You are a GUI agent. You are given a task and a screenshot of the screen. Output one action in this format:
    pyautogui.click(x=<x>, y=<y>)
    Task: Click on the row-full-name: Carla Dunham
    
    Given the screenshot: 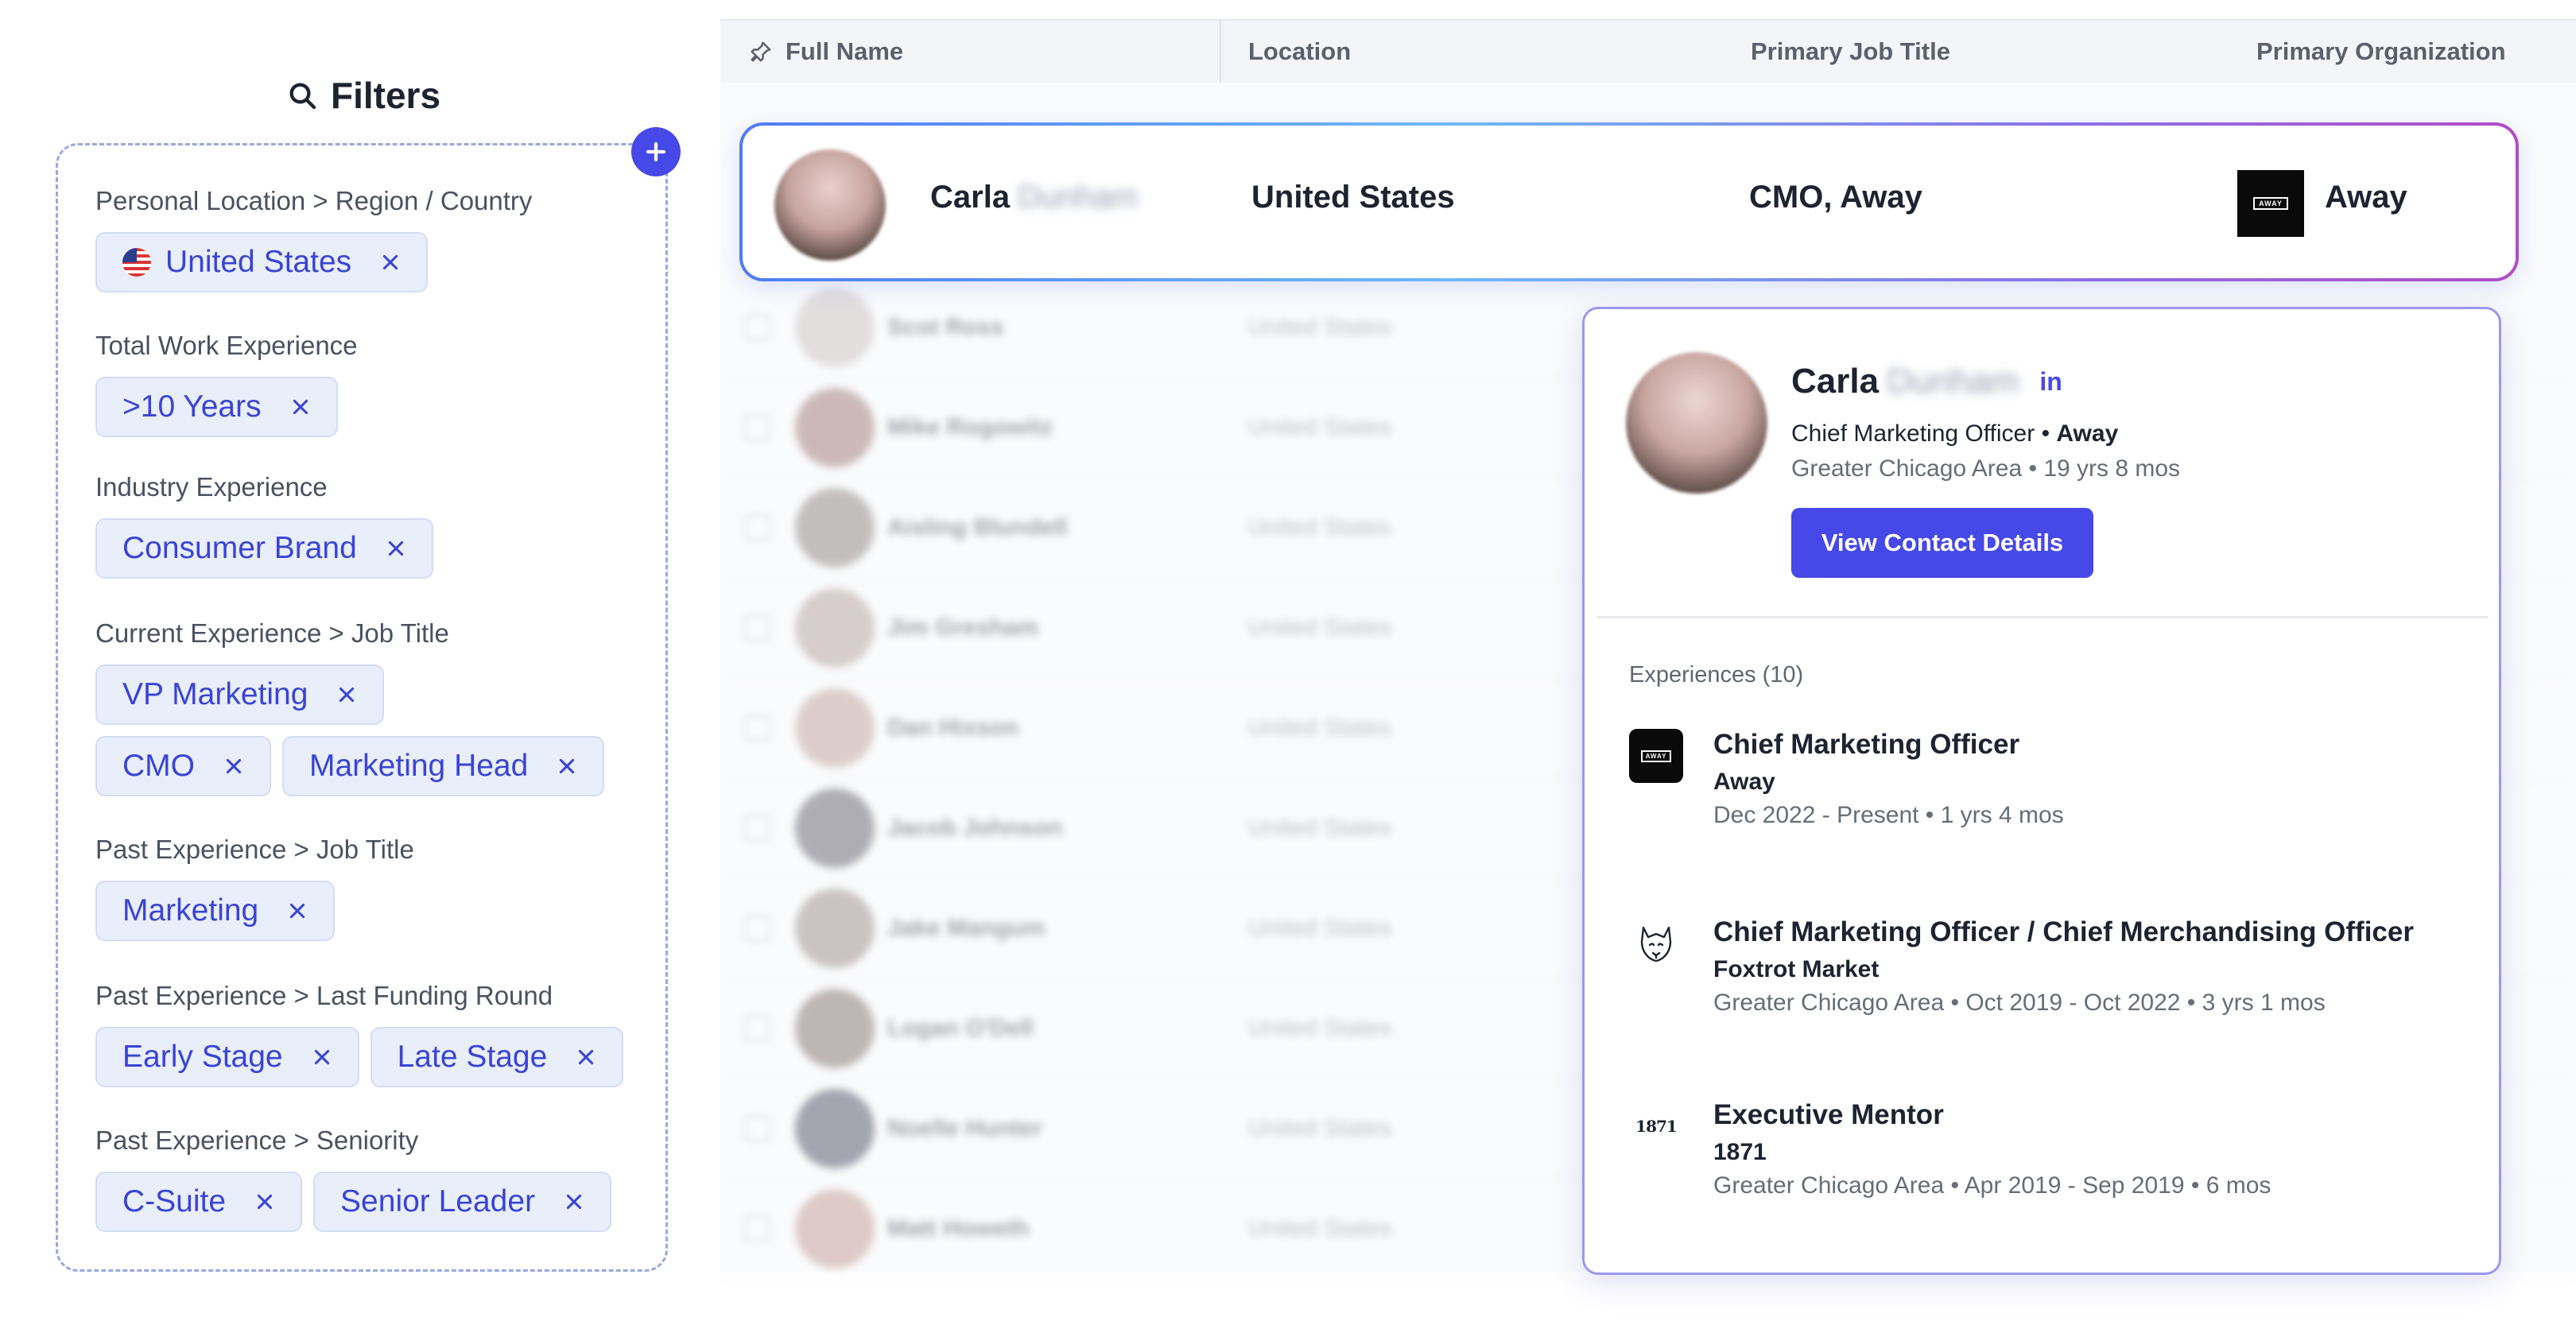 What is the action you would take?
    pyautogui.click(x=1034, y=197)
    